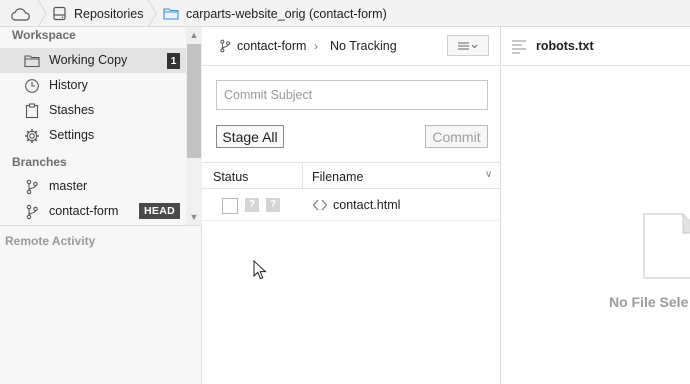  I want to click on table-row: ? ? contact.html, so click(351, 205).